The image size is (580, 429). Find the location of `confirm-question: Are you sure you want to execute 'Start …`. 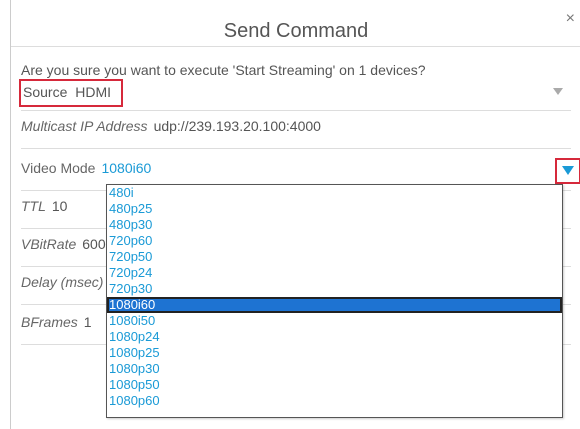

confirm-question: Are you sure you want to execute 'Start … is located at coordinates (223, 70).